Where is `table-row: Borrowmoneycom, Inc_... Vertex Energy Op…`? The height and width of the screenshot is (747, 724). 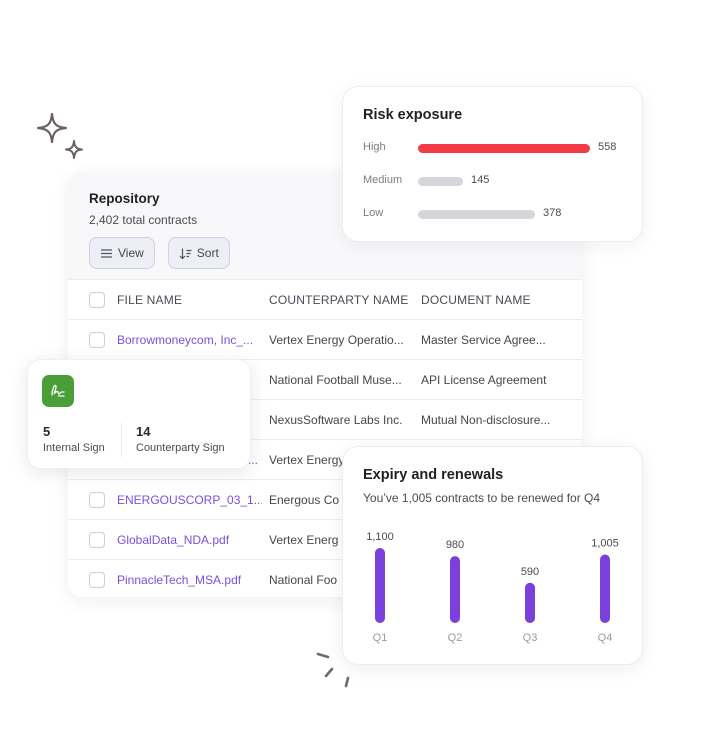
table-row: Borrowmoneycom, Inc_... Vertex Energy Op… is located at coordinates (325, 340).